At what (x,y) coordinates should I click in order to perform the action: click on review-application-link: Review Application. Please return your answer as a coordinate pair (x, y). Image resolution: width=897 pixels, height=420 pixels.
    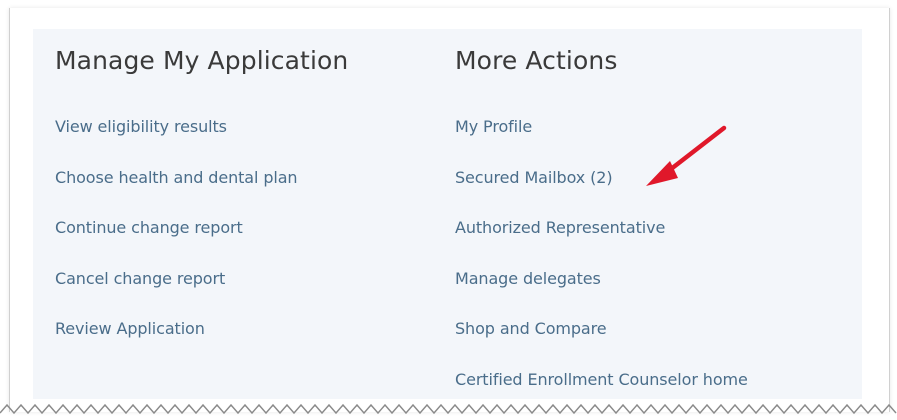
    Looking at the image, I should click on (130, 328).